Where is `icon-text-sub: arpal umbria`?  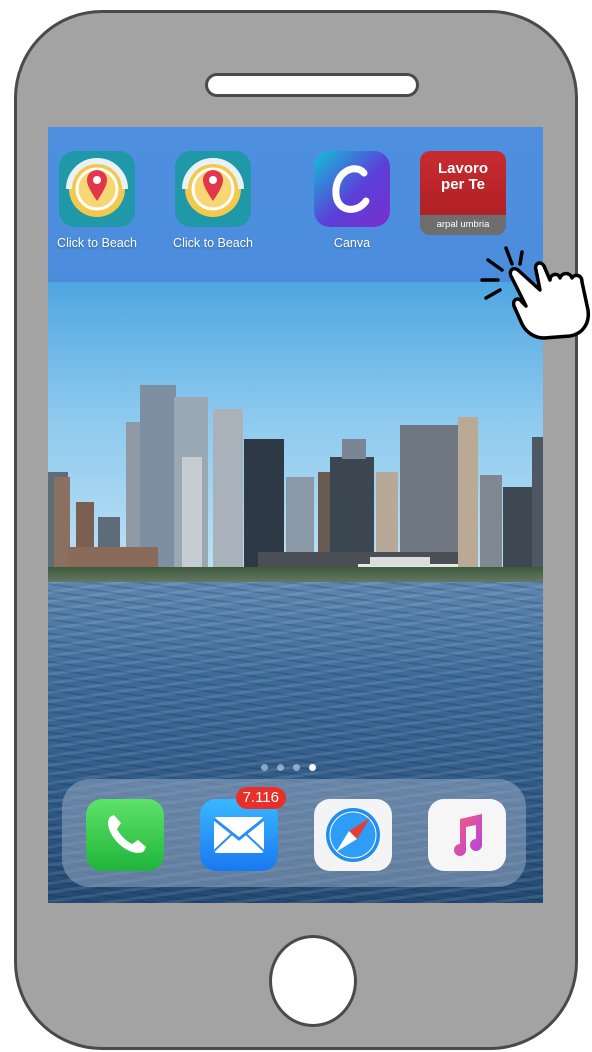
icon-text-sub: arpal umbria is located at coordinates (463, 225).